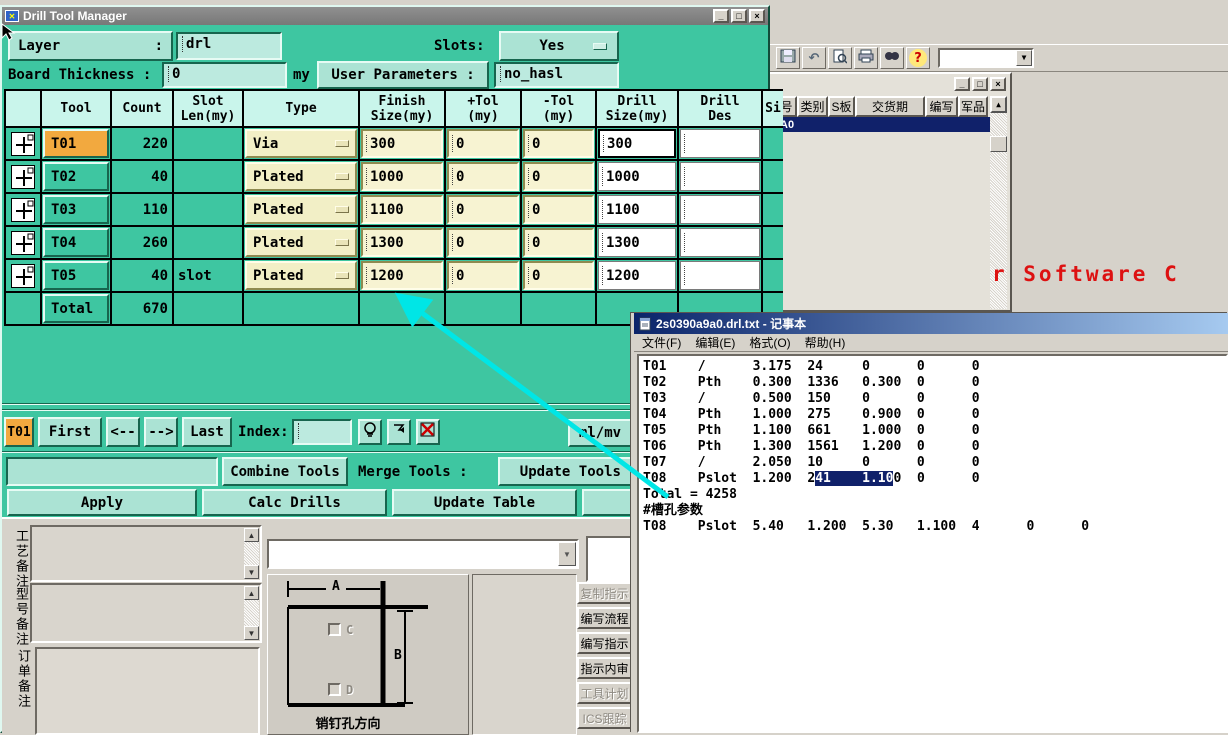 This screenshot has height=735, width=1228. Describe the element at coordinates (986, 58) in the screenshot. I see `background-combo-box: ▼` at that location.